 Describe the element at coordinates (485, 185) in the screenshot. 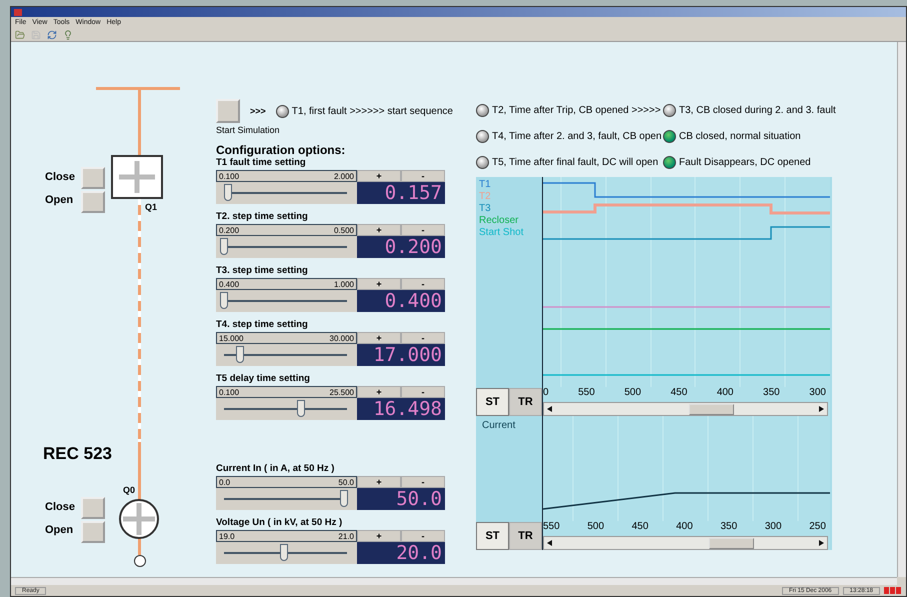

I see `legend-label: T1` at that location.